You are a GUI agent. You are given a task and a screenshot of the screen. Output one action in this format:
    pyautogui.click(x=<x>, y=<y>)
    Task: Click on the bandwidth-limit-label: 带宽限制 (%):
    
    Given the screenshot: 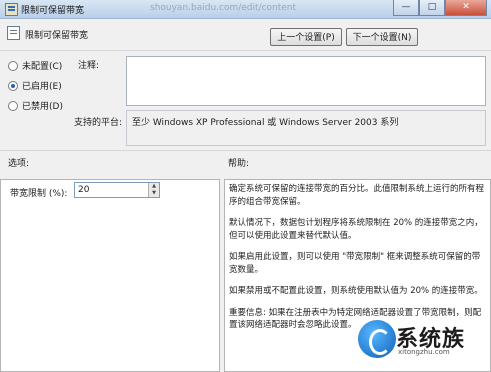 What is the action you would take?
    pyautogui.click(x=39, y=194)
    